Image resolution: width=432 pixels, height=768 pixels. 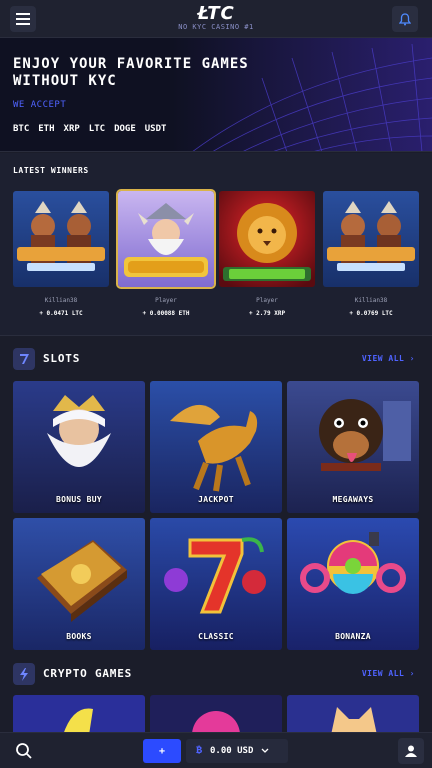 I want to click on user-account-button, so click(x=411, y=751).